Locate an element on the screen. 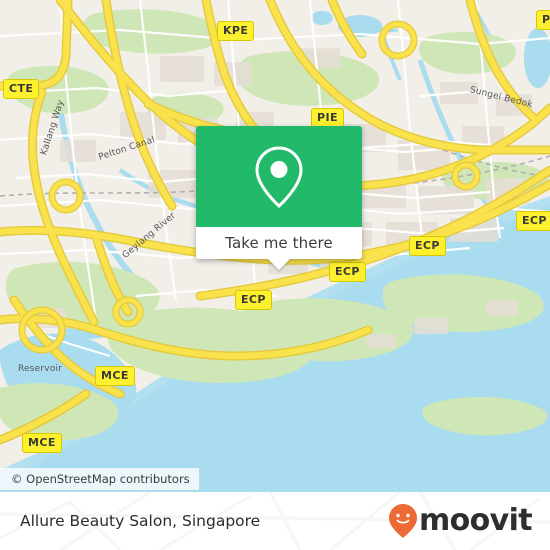  osm-attribution-text: © OpenStreetMap contributors is located at coordinates (100, 479).